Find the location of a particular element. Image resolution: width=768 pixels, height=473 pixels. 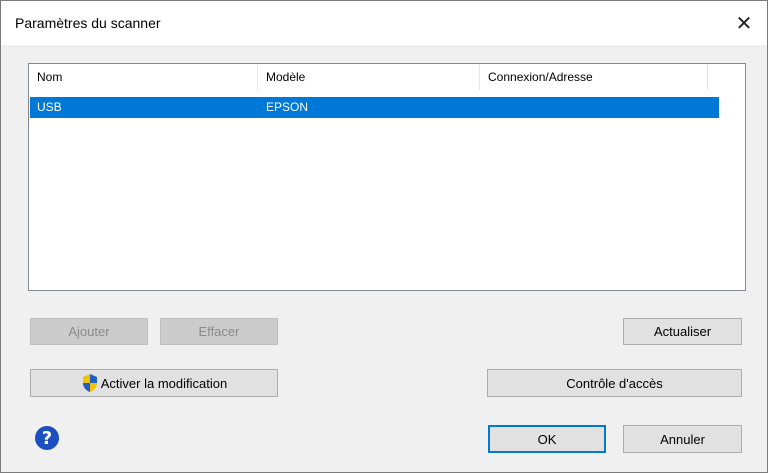

close-icon: ✕ is located at coordinates (744, 23).